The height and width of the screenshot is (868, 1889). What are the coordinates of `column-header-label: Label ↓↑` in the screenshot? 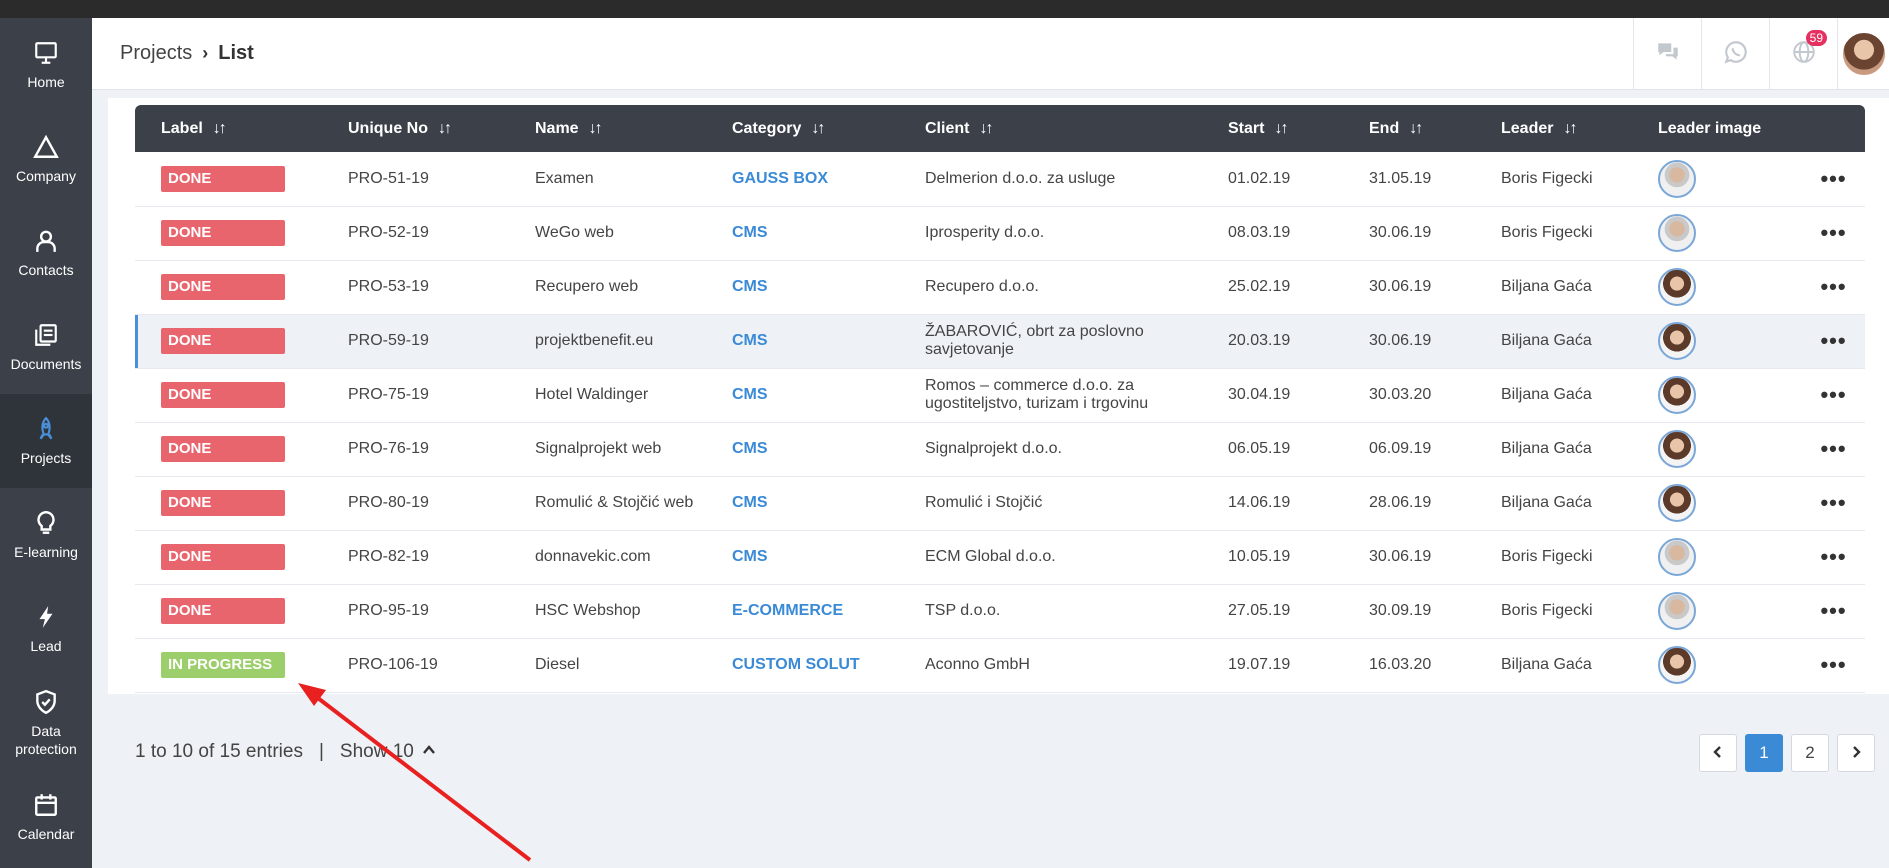 It's located at (228, 128).